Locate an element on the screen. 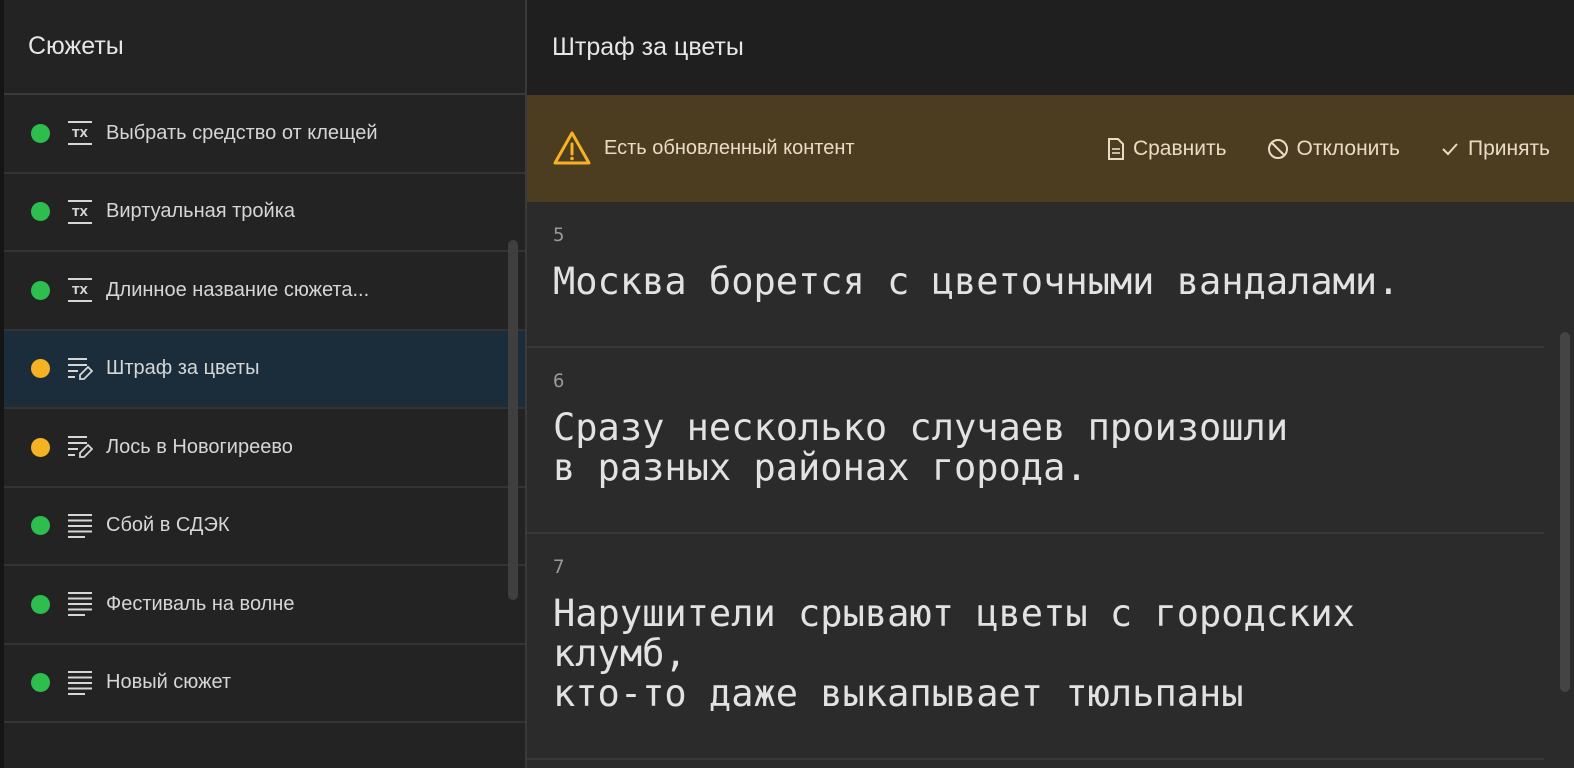 The height and width of the screenshot is (768, 1574). text-segment: 5 Москва борется с цветочными вандалами. is located at coordinates (1035, 275).